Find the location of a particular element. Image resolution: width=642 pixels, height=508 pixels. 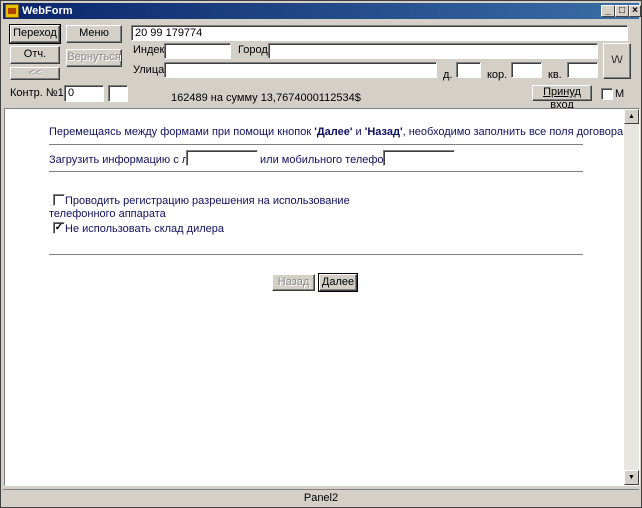

contract-extra-field is located at coordinates (118, 93).